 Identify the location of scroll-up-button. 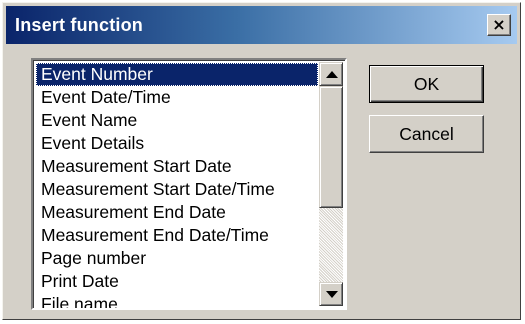
(331, 74).